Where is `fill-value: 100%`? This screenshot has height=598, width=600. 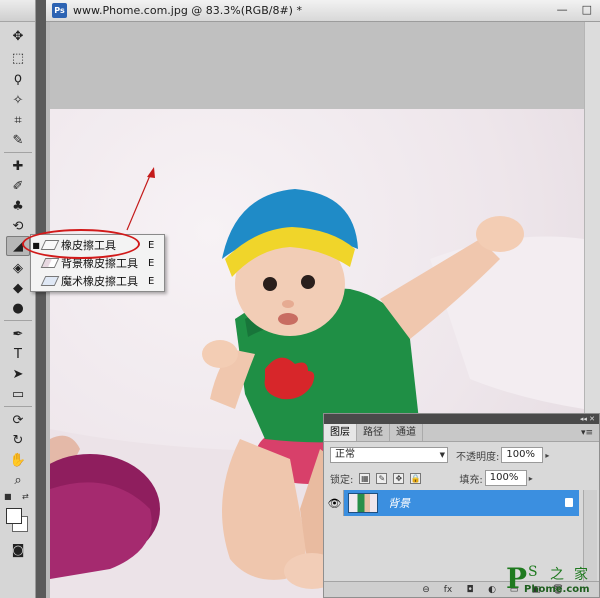 fill-value: 100% is located at coordinates (504, 477).